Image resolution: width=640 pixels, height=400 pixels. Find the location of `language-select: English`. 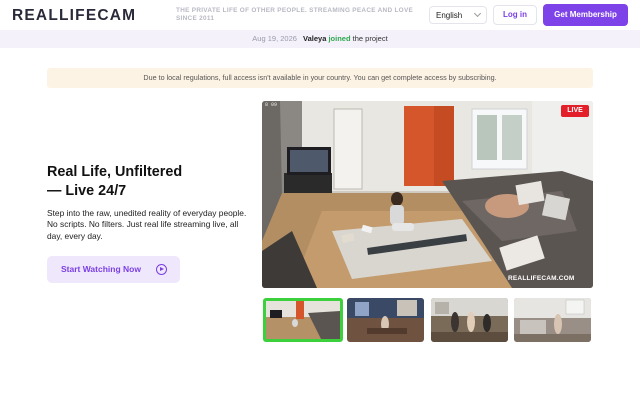

language-select: English is located at coordinates (458, 15).